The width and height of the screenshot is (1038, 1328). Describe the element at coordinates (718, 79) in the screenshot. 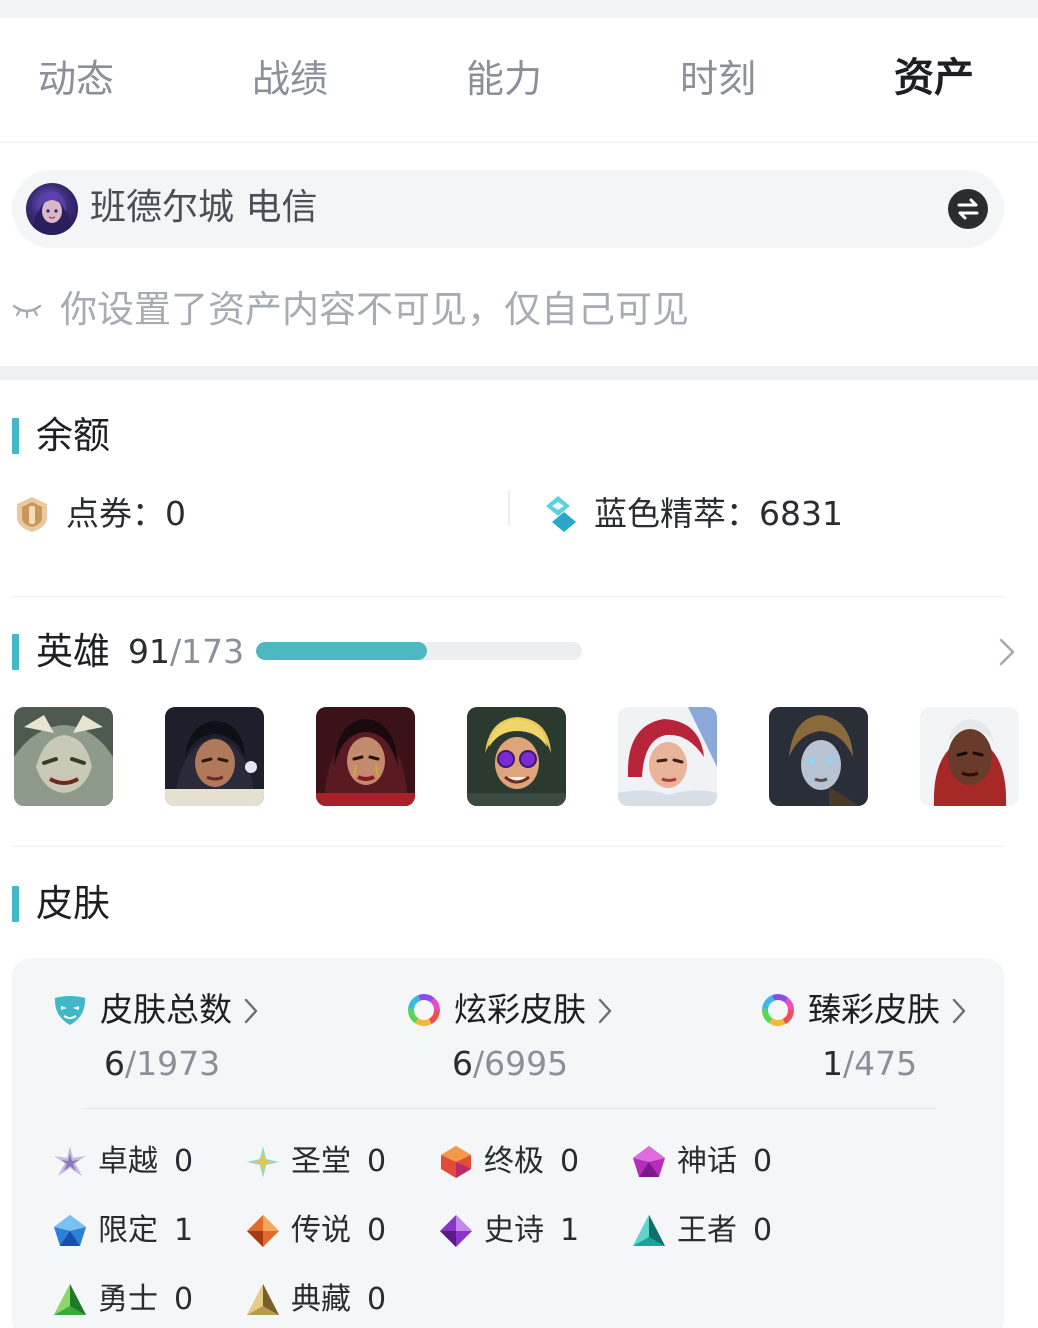

I see `tab-moments: 时刻` at that location.